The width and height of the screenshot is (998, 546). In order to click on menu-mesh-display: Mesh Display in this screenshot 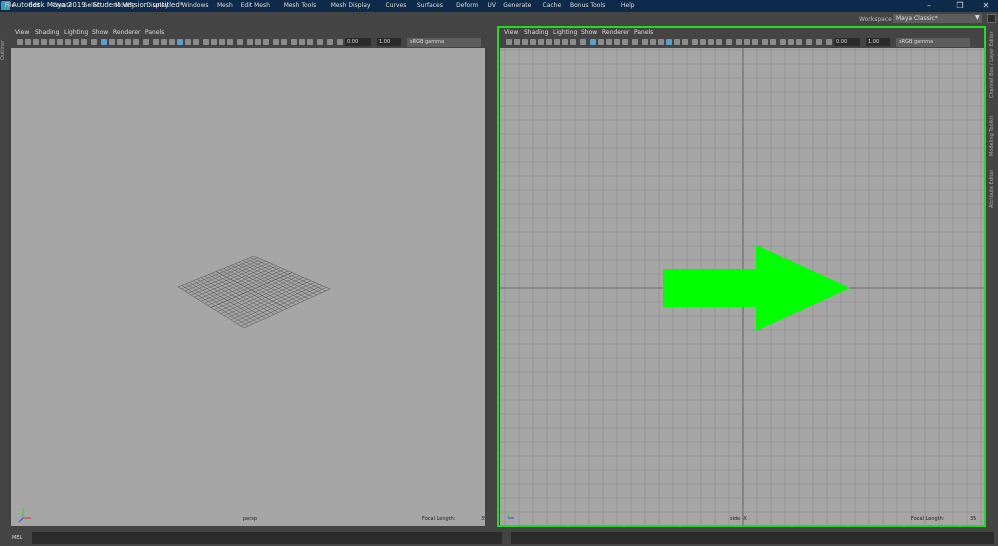, I will do `click(351, 5)`.